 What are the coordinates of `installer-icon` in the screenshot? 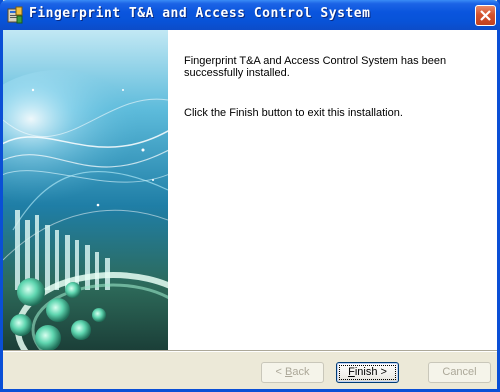 It's located at (15, 15).